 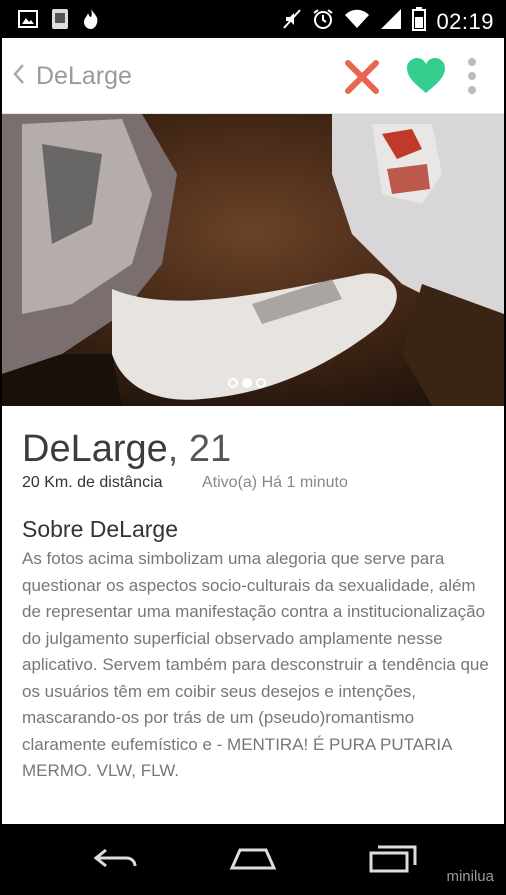 What do you see at coordinates (60, 21) in the screenshot?
I see `app-icon` at bounding box center [60, 21].